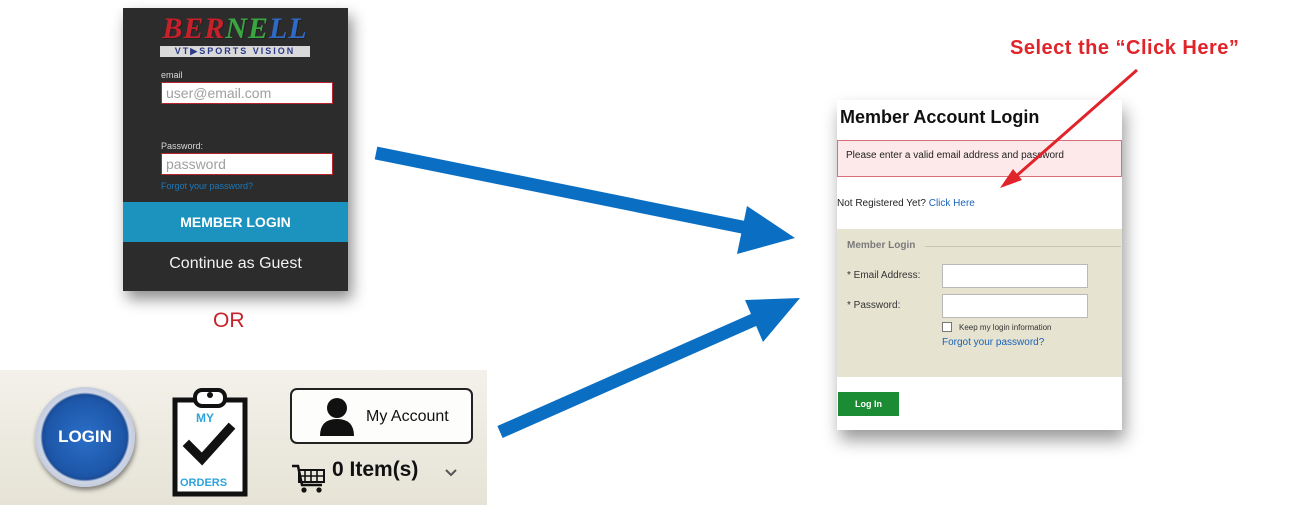 The image size is (1301, 505). I want to click on arrow-blue-upper-head, so click(766, 230).